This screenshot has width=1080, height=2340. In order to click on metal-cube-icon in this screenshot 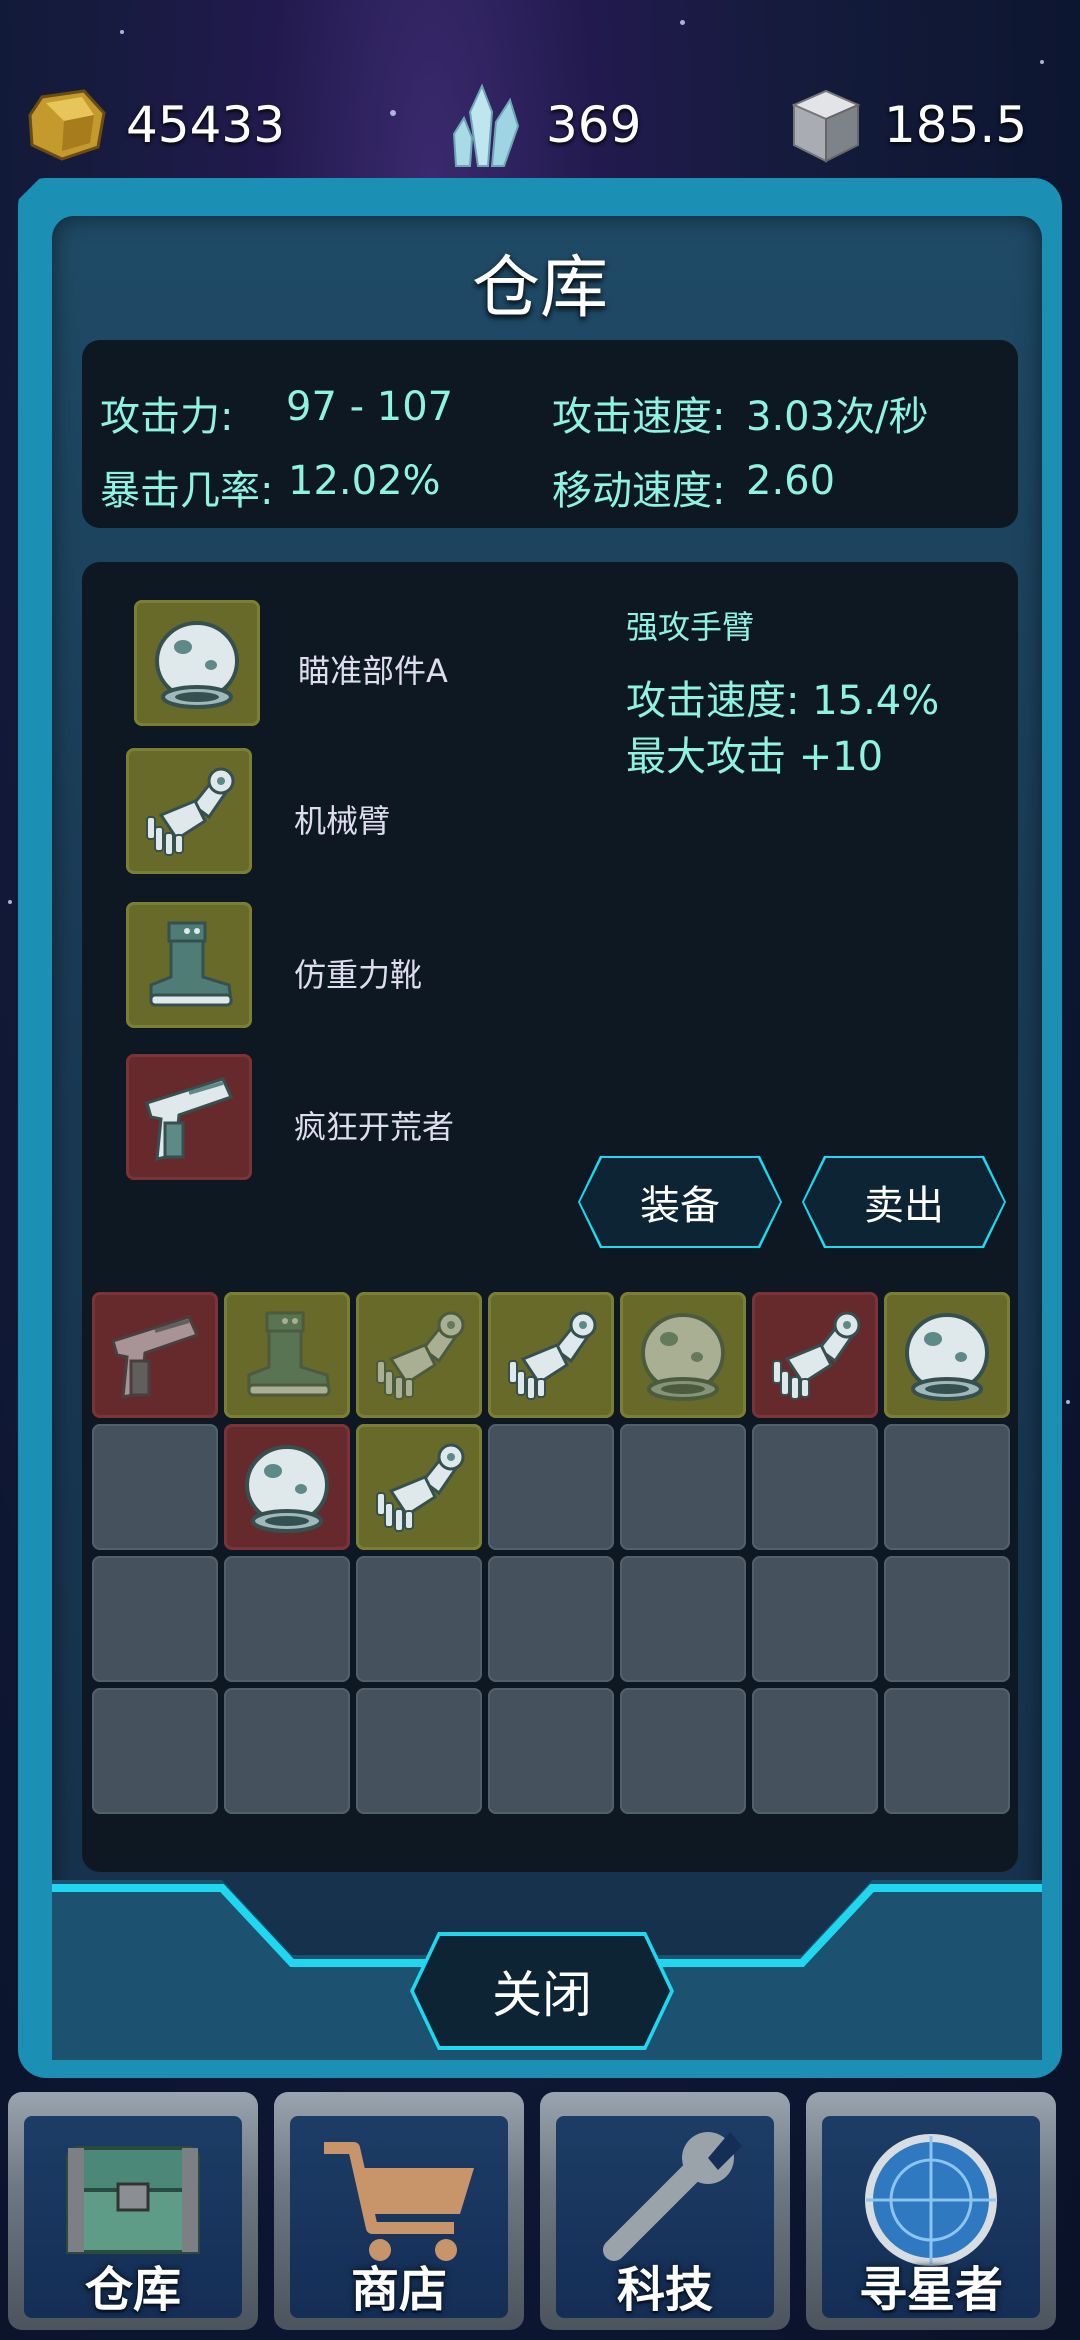, I will do `click(826, 126)`.